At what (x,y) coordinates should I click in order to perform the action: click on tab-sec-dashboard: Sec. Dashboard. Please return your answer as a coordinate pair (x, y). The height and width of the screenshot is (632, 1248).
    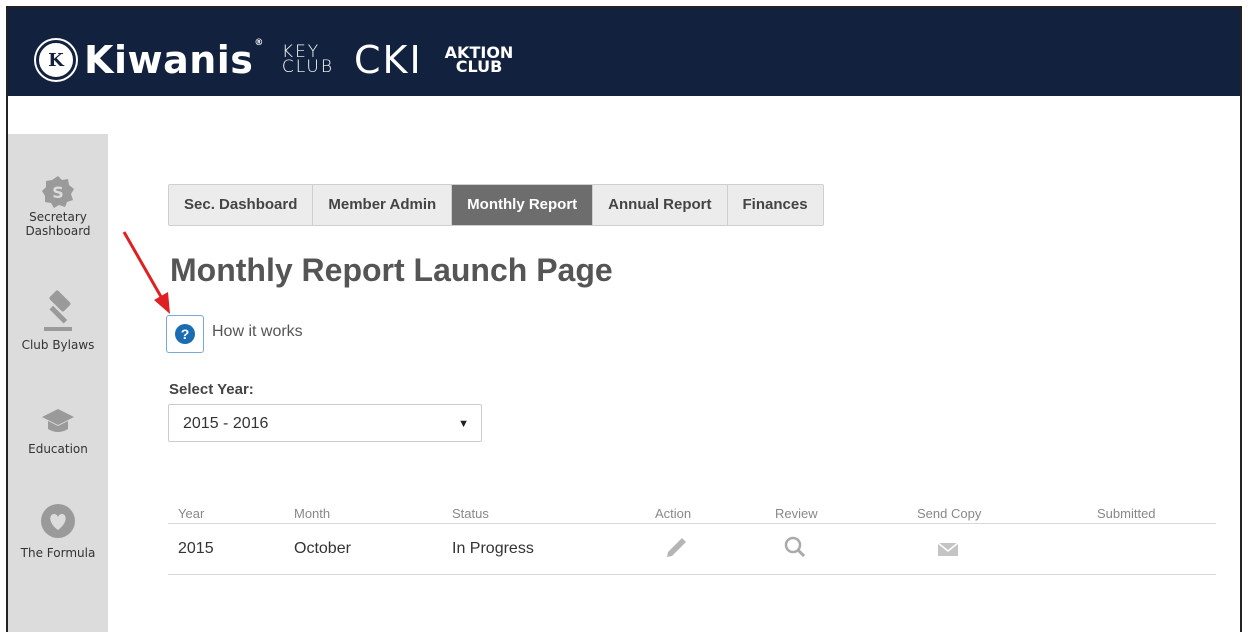
    Looking at the image, I should click on (241, 205).